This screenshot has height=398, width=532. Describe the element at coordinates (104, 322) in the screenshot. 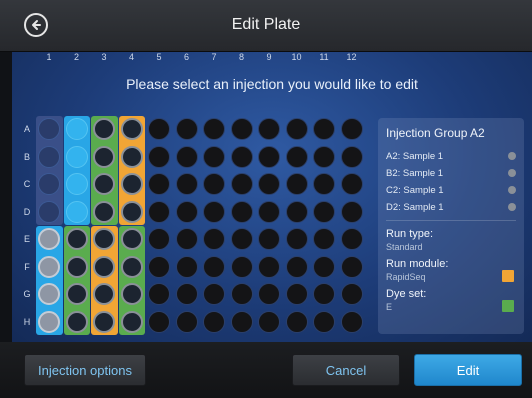

I see `well-H3` at that location.